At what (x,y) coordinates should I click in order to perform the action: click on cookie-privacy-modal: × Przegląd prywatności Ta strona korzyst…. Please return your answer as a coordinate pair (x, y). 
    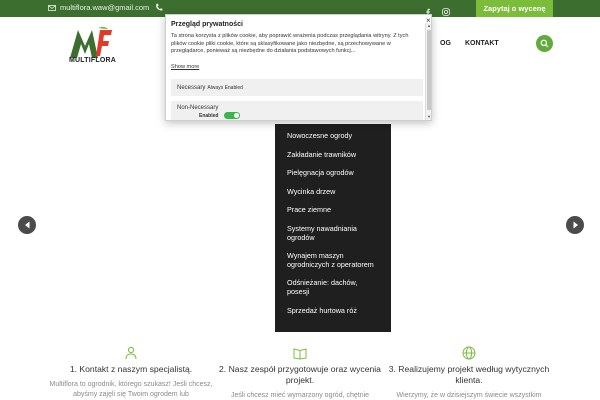
    Looking at the image, I should click on (298, 67).